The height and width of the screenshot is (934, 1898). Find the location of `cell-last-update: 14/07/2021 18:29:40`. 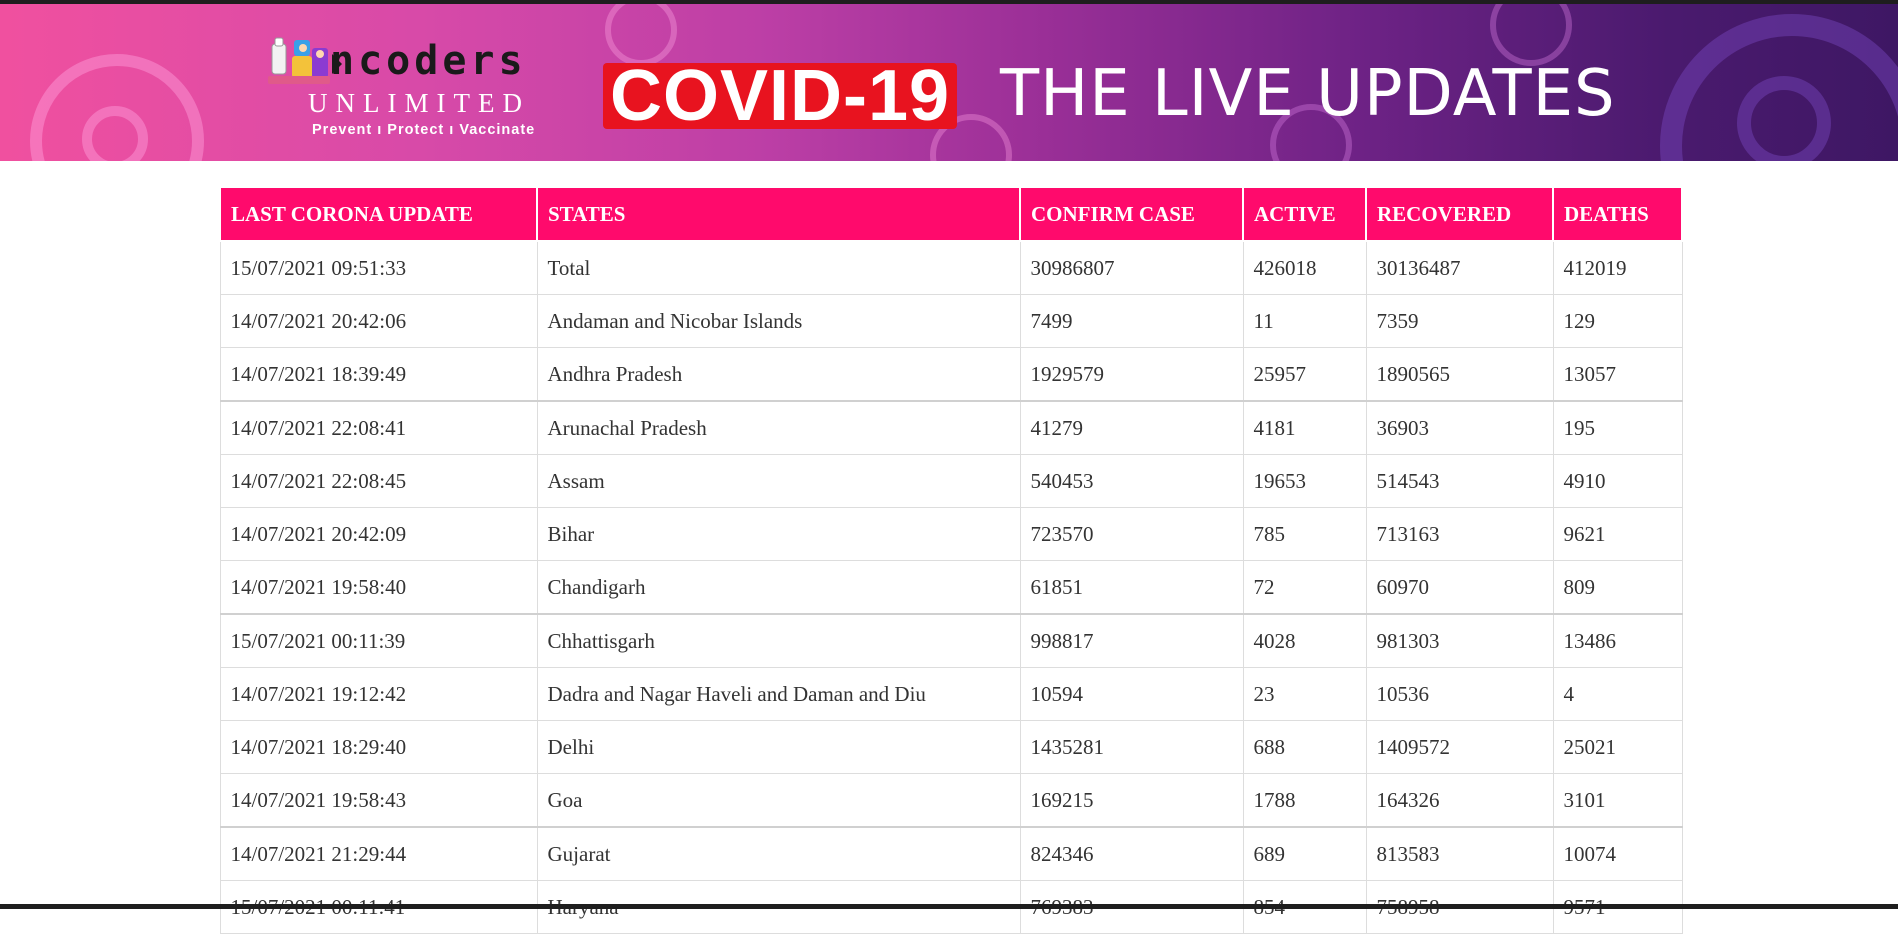

cell-last-update: 14/07/2021 18:29:40 is located at coordinates (378, 747).